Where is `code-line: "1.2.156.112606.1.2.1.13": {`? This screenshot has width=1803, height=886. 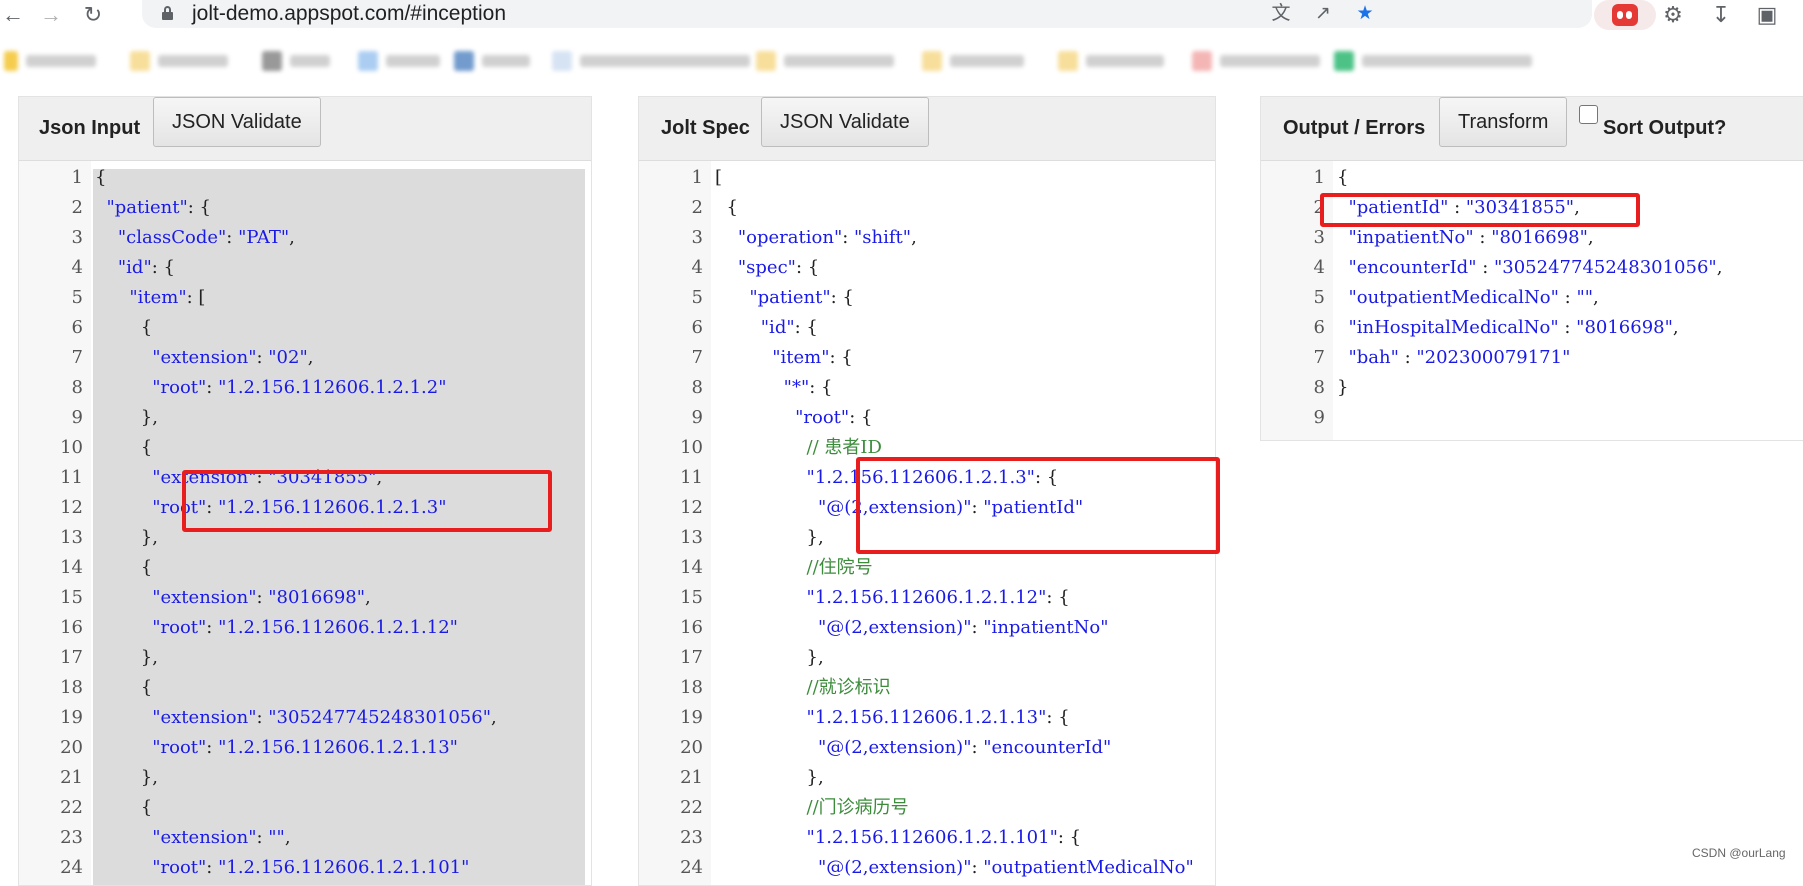
code-line: "1.2.156.112606.1.2.1.13": { is located at coordinates (938, 717).